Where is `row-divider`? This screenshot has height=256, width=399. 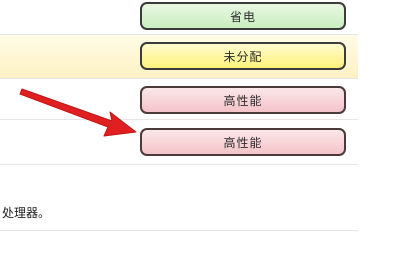
row-divider is located at coordinates (179, 164).